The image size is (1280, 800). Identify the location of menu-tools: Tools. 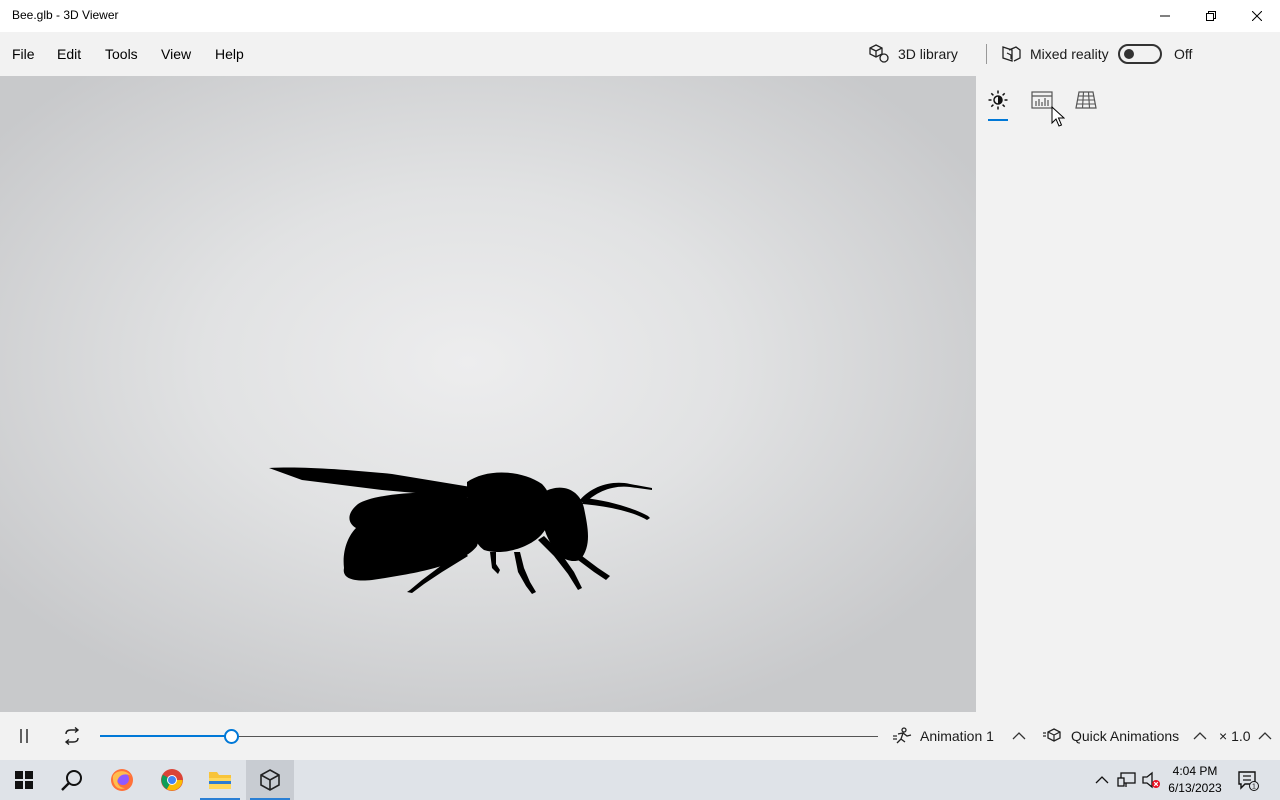
(121, 54).